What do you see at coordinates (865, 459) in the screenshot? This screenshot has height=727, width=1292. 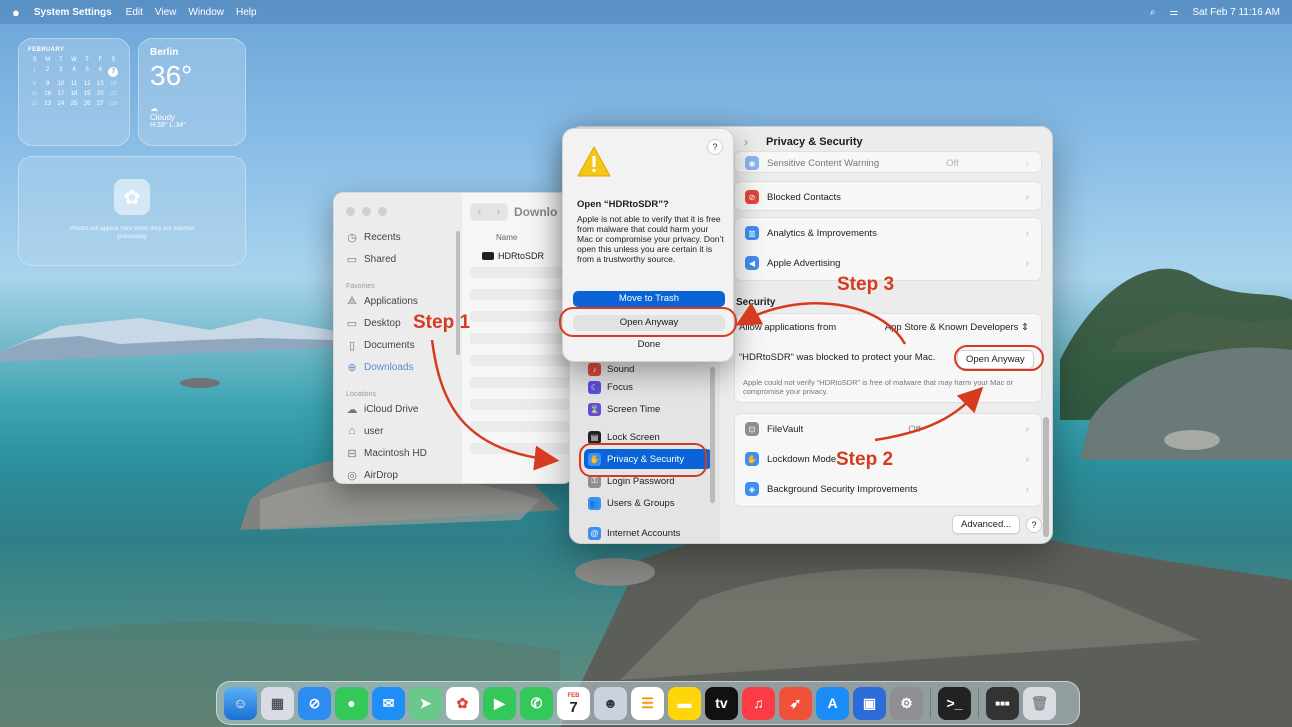 I see `annotation-step2: Step 2` at bounding box center [865, 459].